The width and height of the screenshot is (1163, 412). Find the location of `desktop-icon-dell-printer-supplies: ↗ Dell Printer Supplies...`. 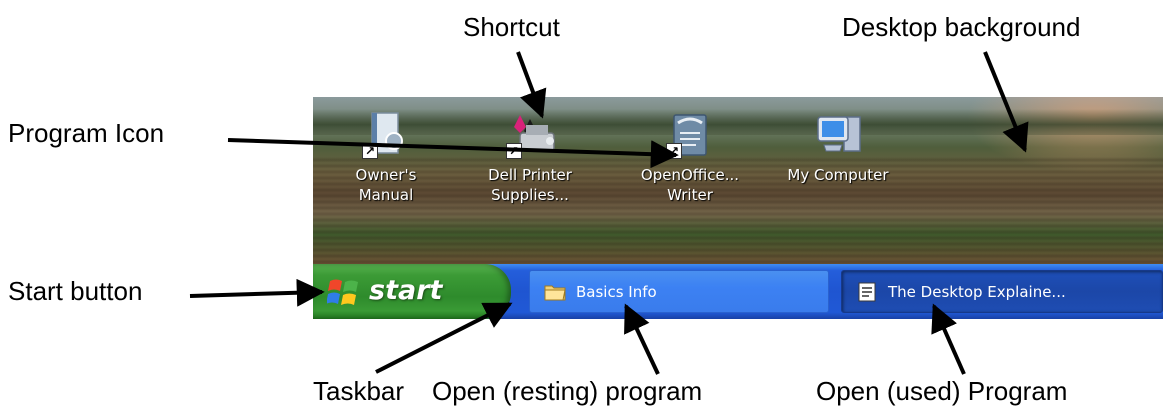

desktop-icon-dell-printer-supplies: ↗ Dell Printer Supplies... is located at coordinates (530, 158).